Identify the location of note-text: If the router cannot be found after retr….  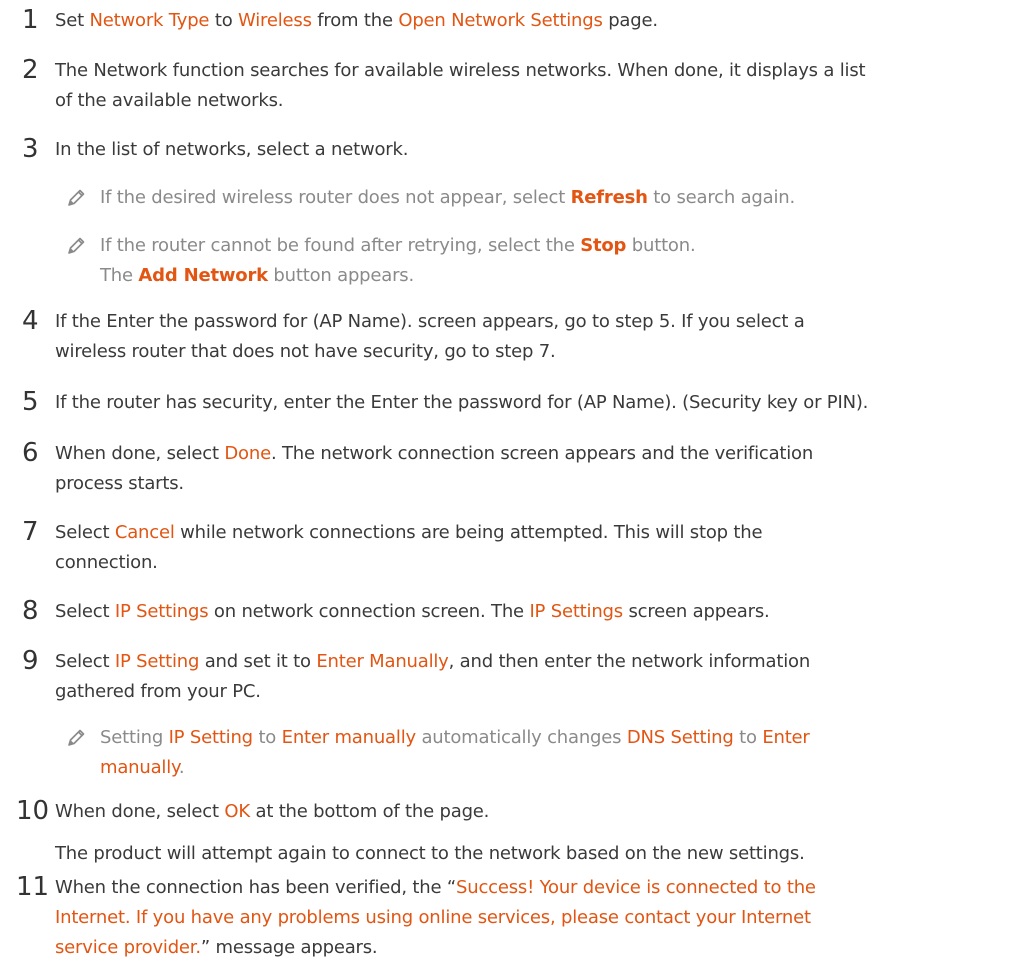
(398, 260).